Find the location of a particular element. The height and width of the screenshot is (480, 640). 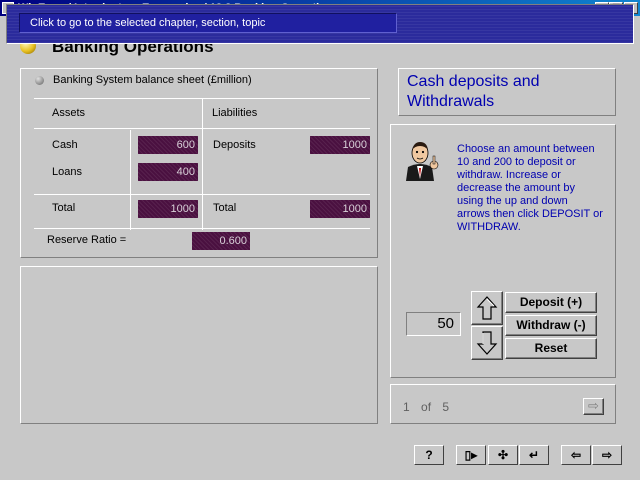

increase-button is located at coordinates (487, 308).